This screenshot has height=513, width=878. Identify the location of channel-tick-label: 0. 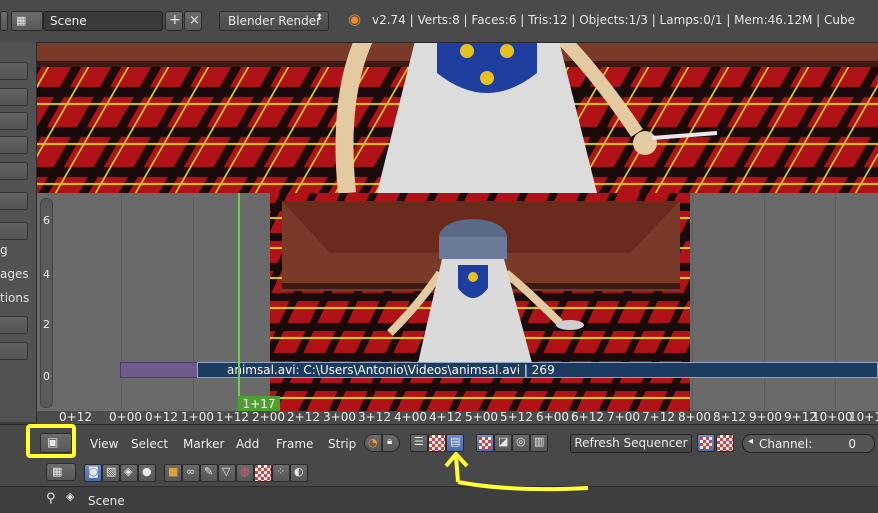
(46, 376).